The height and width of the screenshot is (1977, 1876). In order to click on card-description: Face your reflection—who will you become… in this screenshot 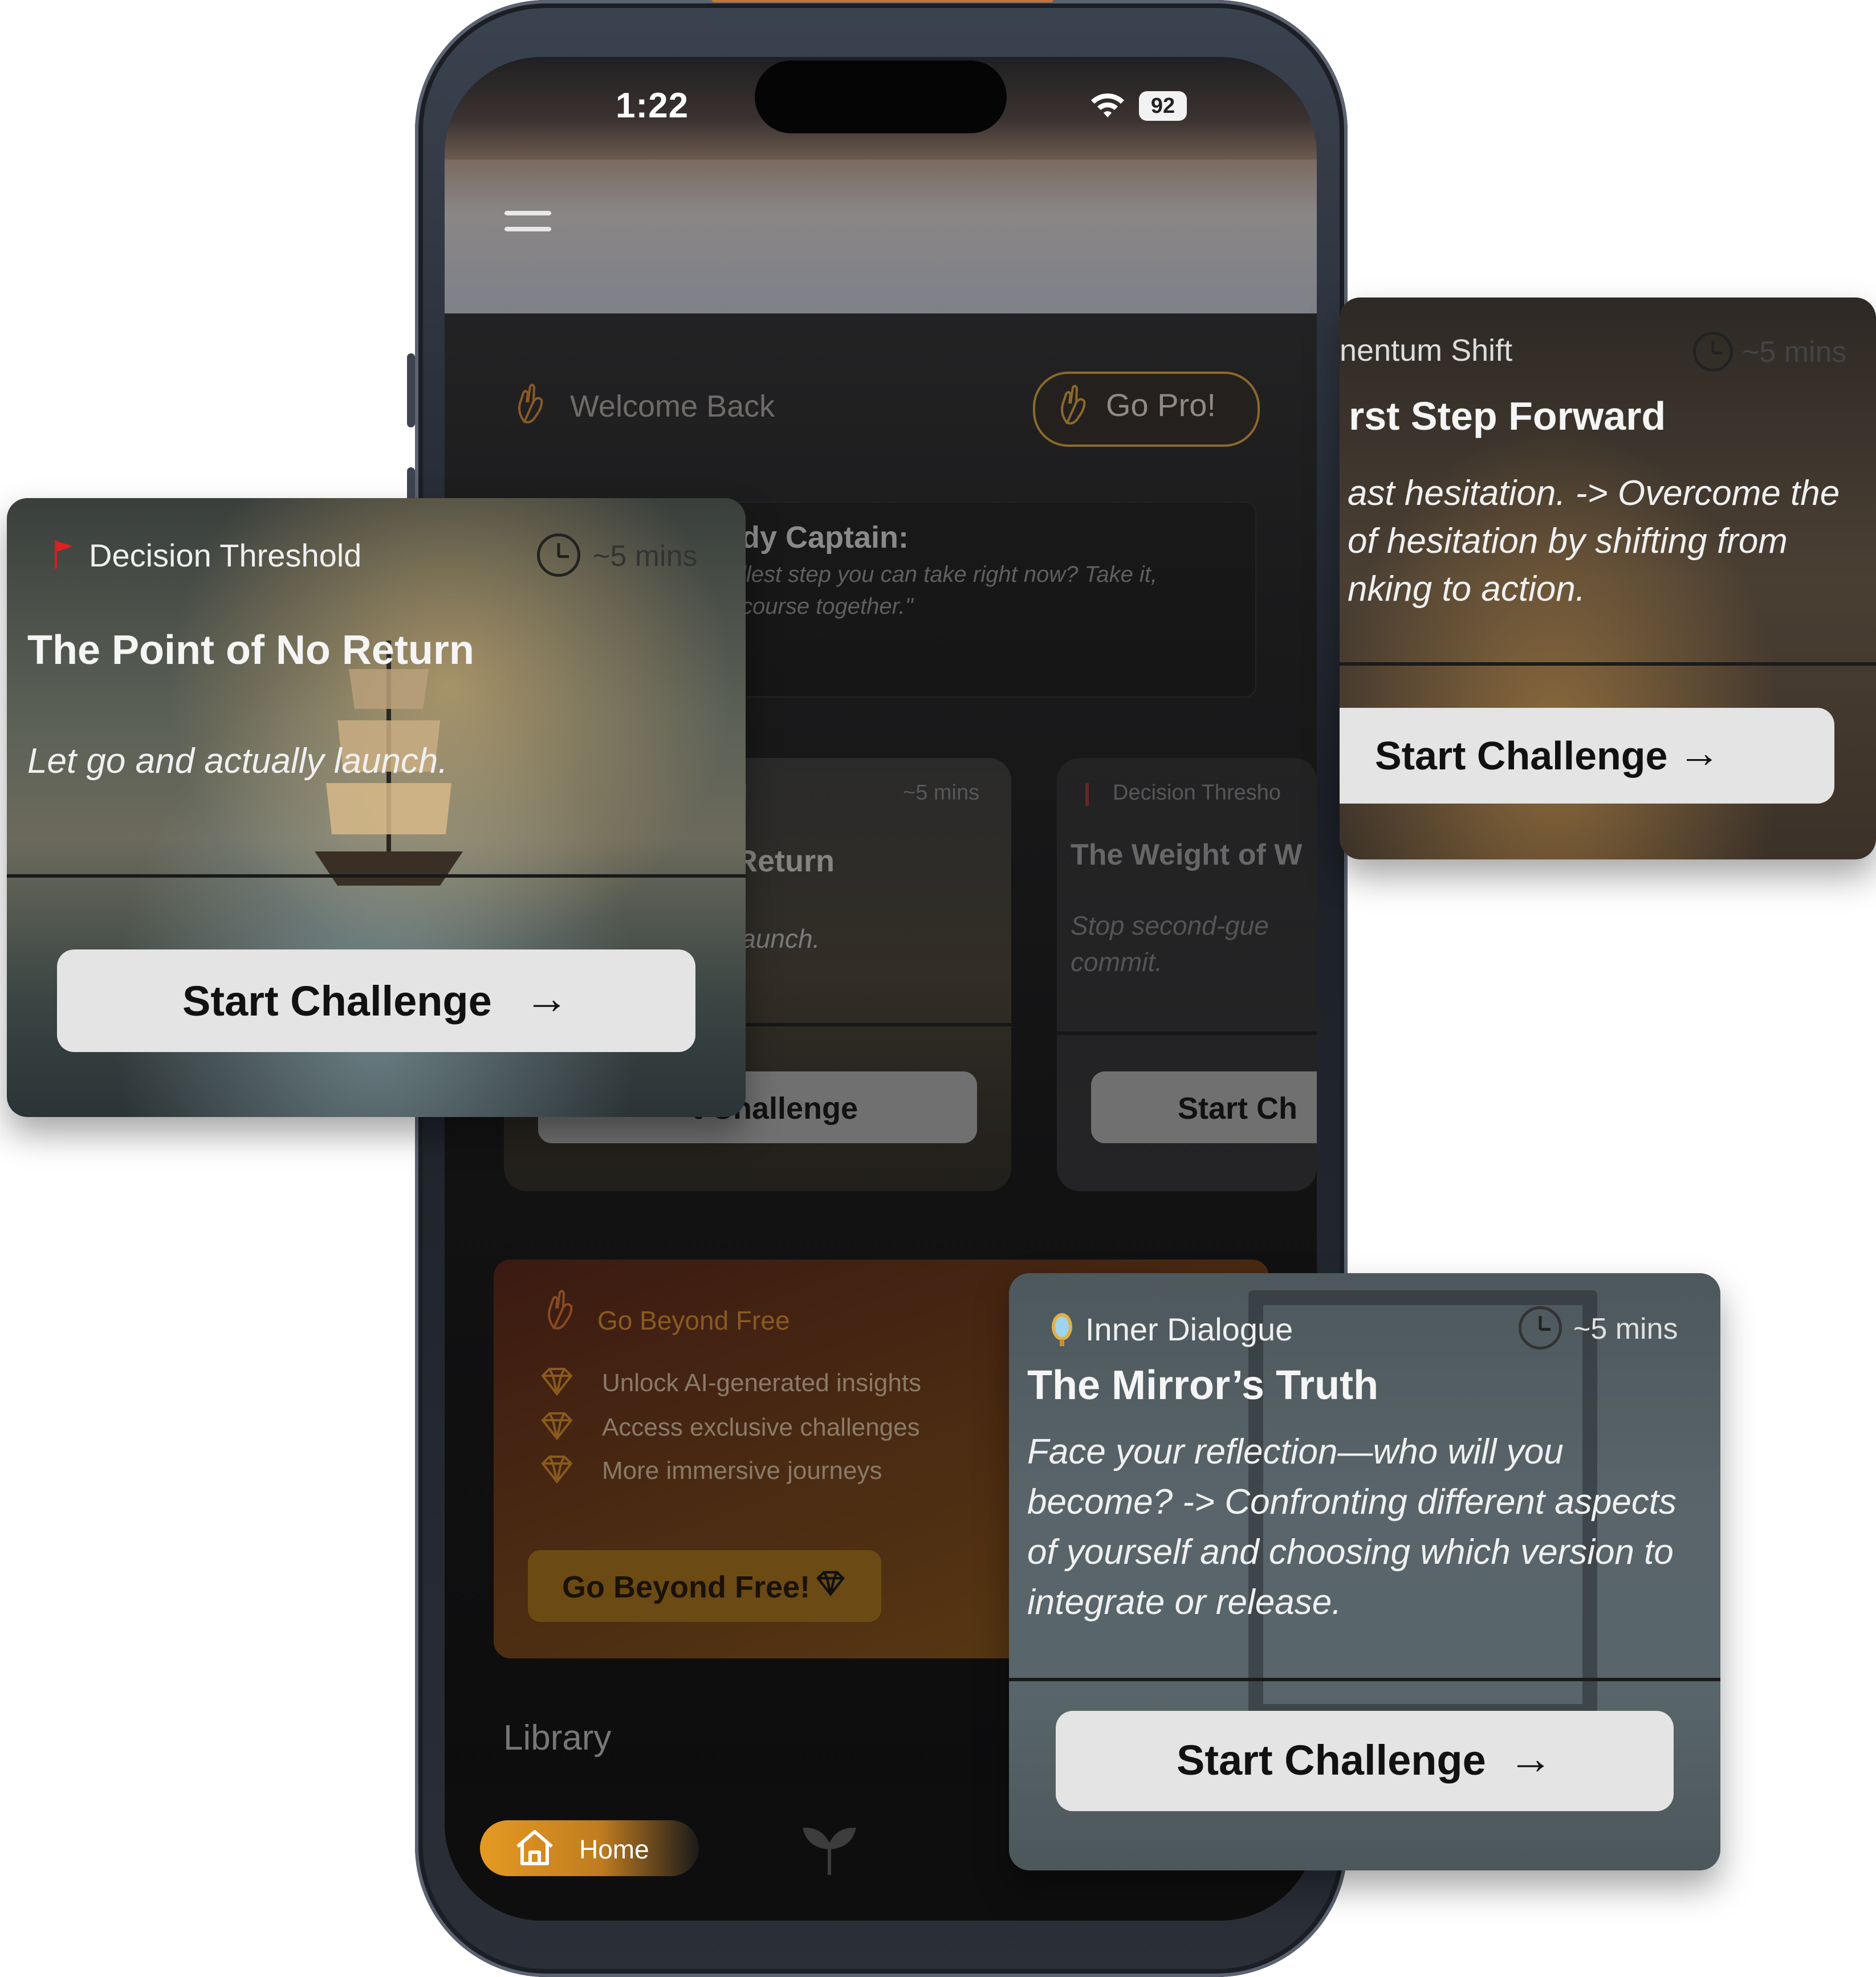, I will do `click(1352, 1527)`.